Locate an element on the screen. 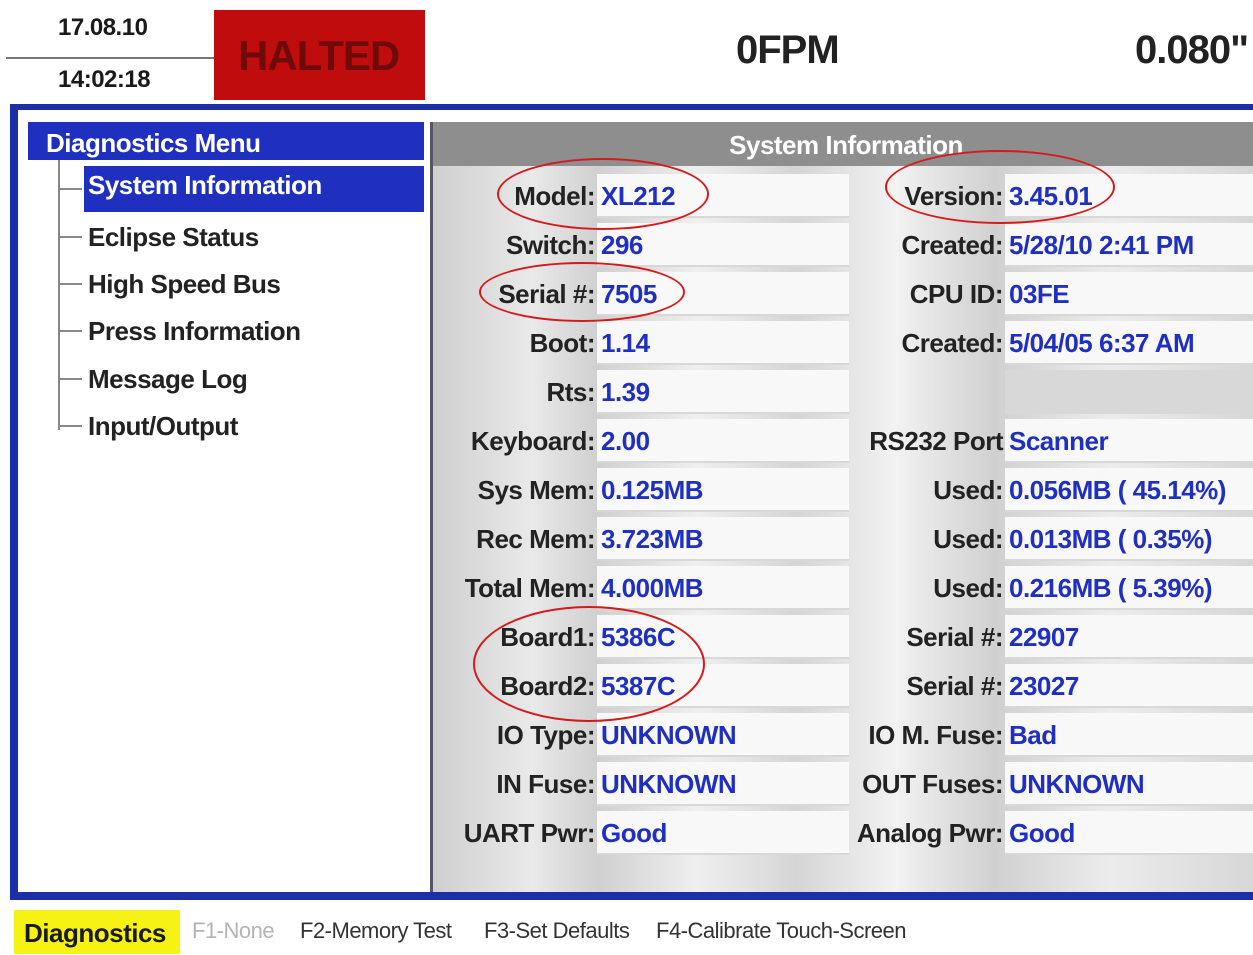  field-value is located at coordinates (1129, 392).